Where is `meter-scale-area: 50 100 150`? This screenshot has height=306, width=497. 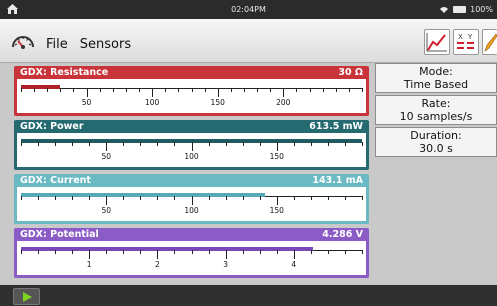
meter-scale-area: 50 100 150 is located at coordinates (191, 150).